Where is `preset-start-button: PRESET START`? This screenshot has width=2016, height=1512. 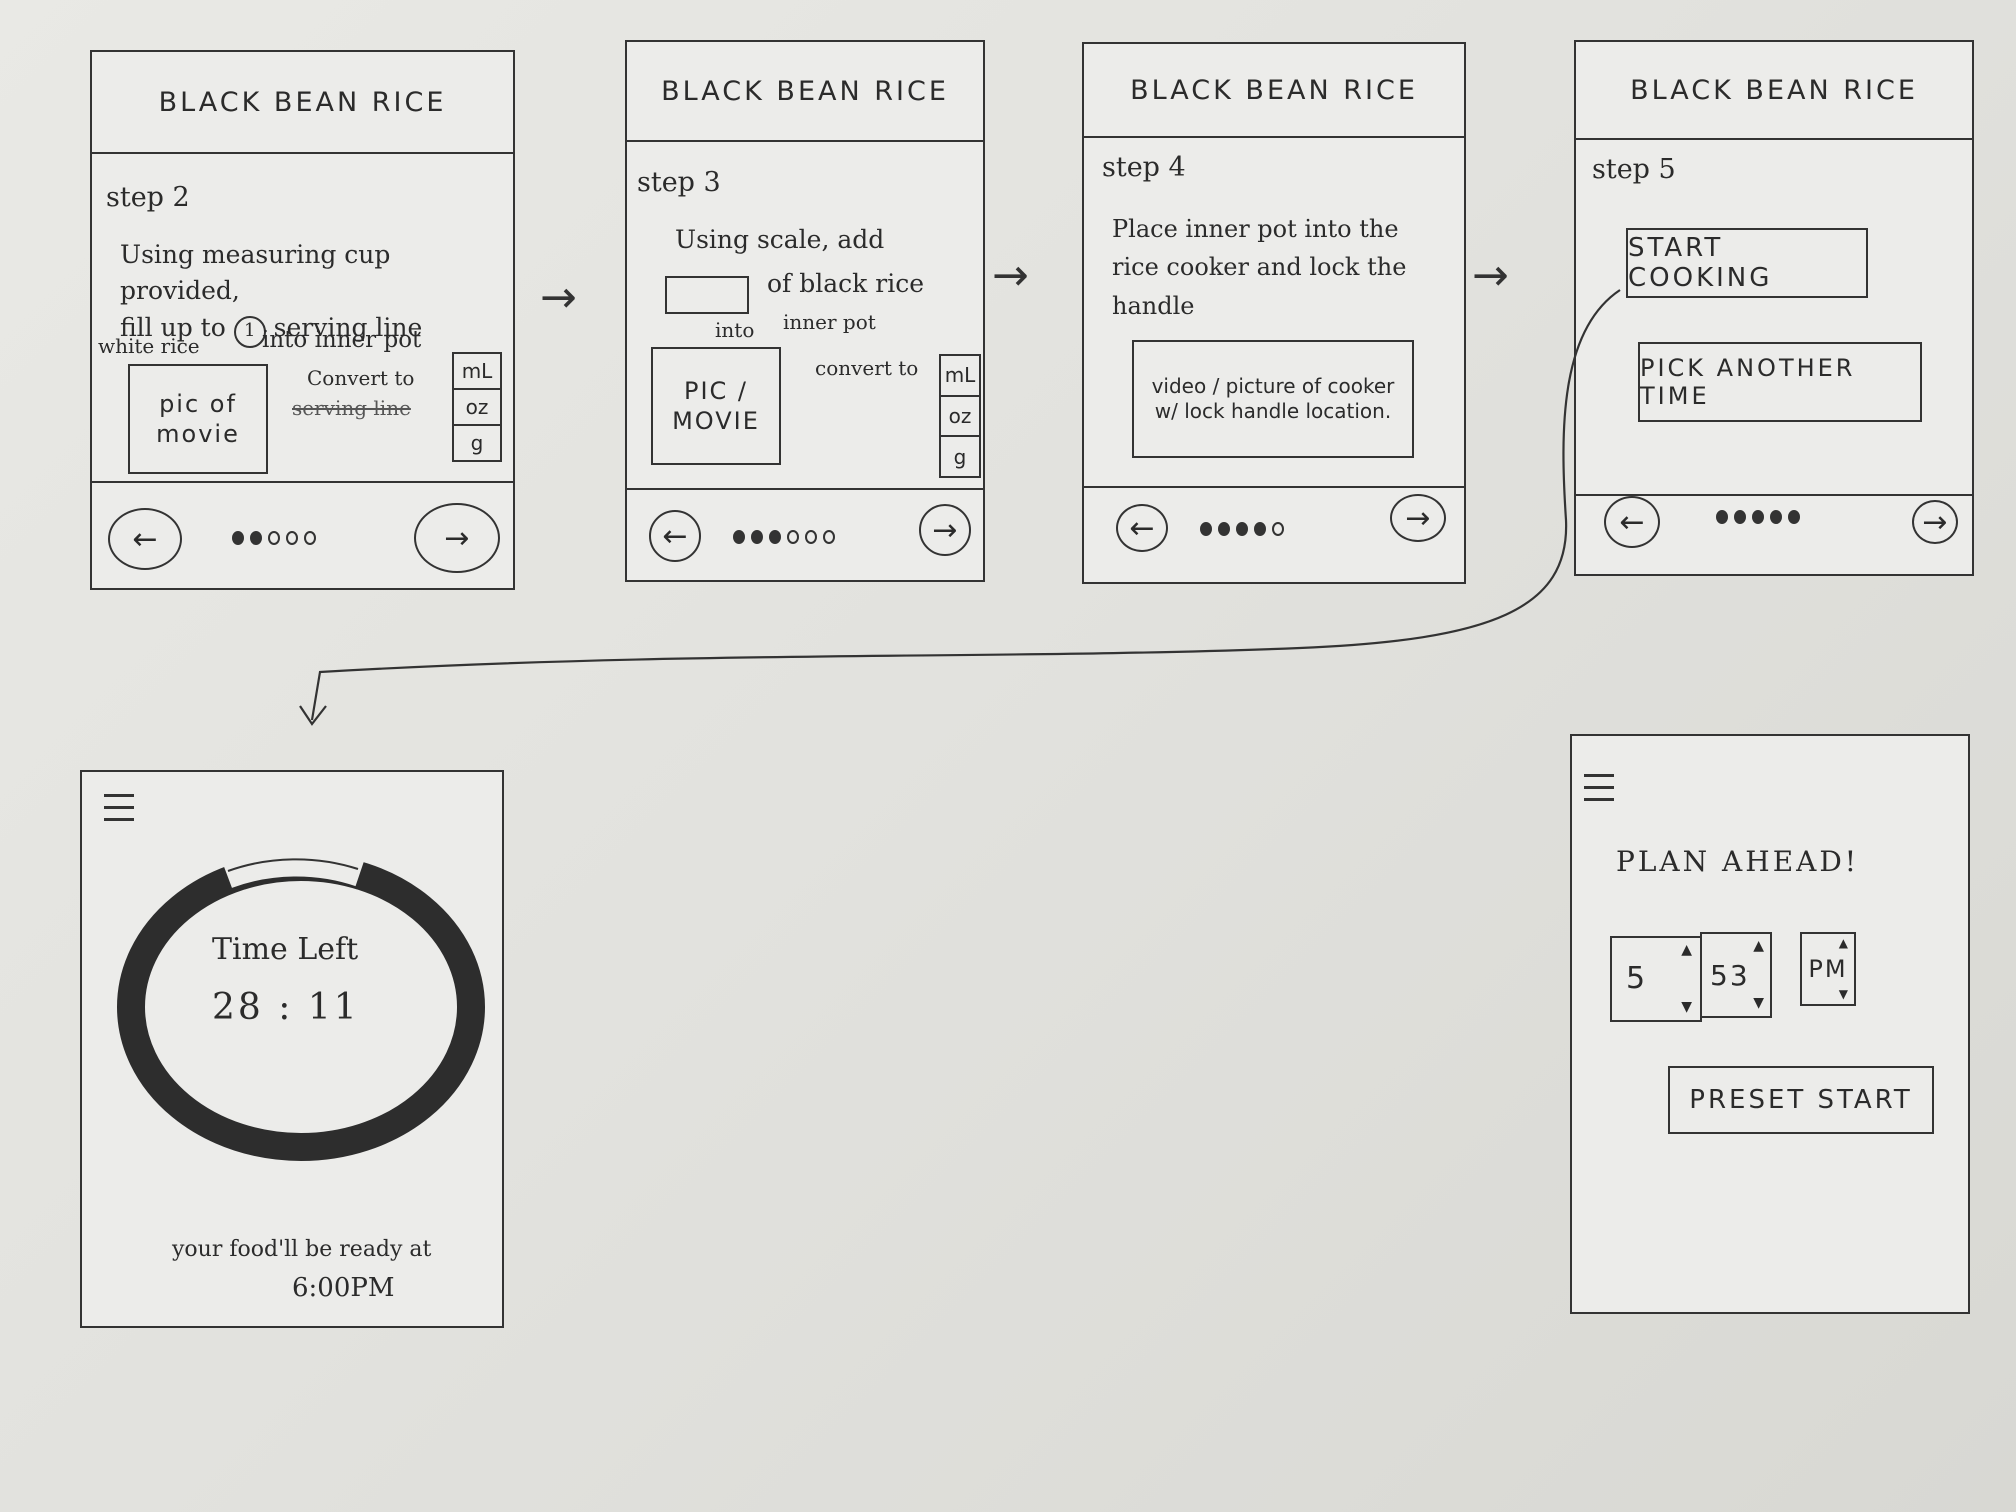 preset-start-button: PRESET START is located at coordinates (1801, 1100).